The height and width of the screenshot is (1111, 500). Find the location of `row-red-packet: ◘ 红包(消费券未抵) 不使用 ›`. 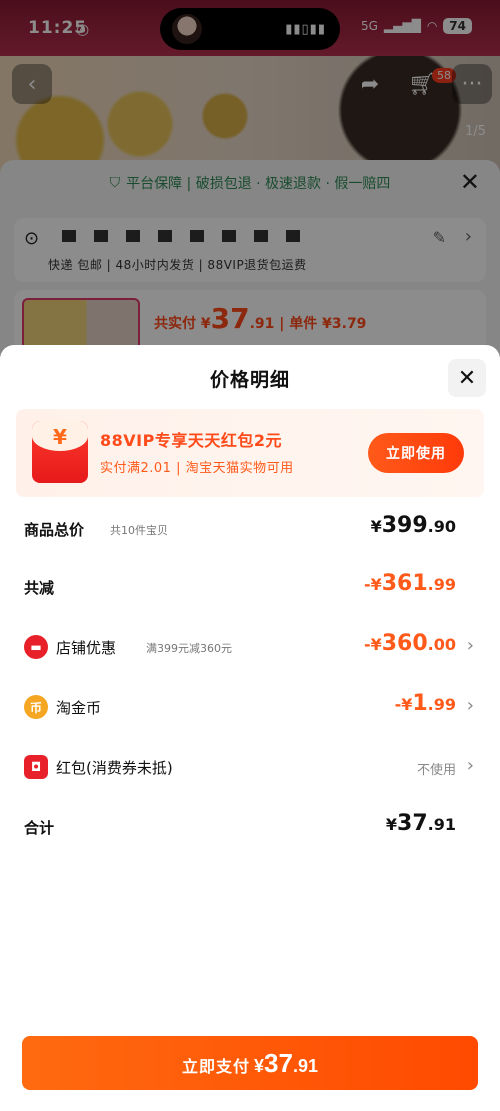

row-red-packet: ◘ 红包(消费券未抵) 不使用 › is located at coordinates (250, 767).